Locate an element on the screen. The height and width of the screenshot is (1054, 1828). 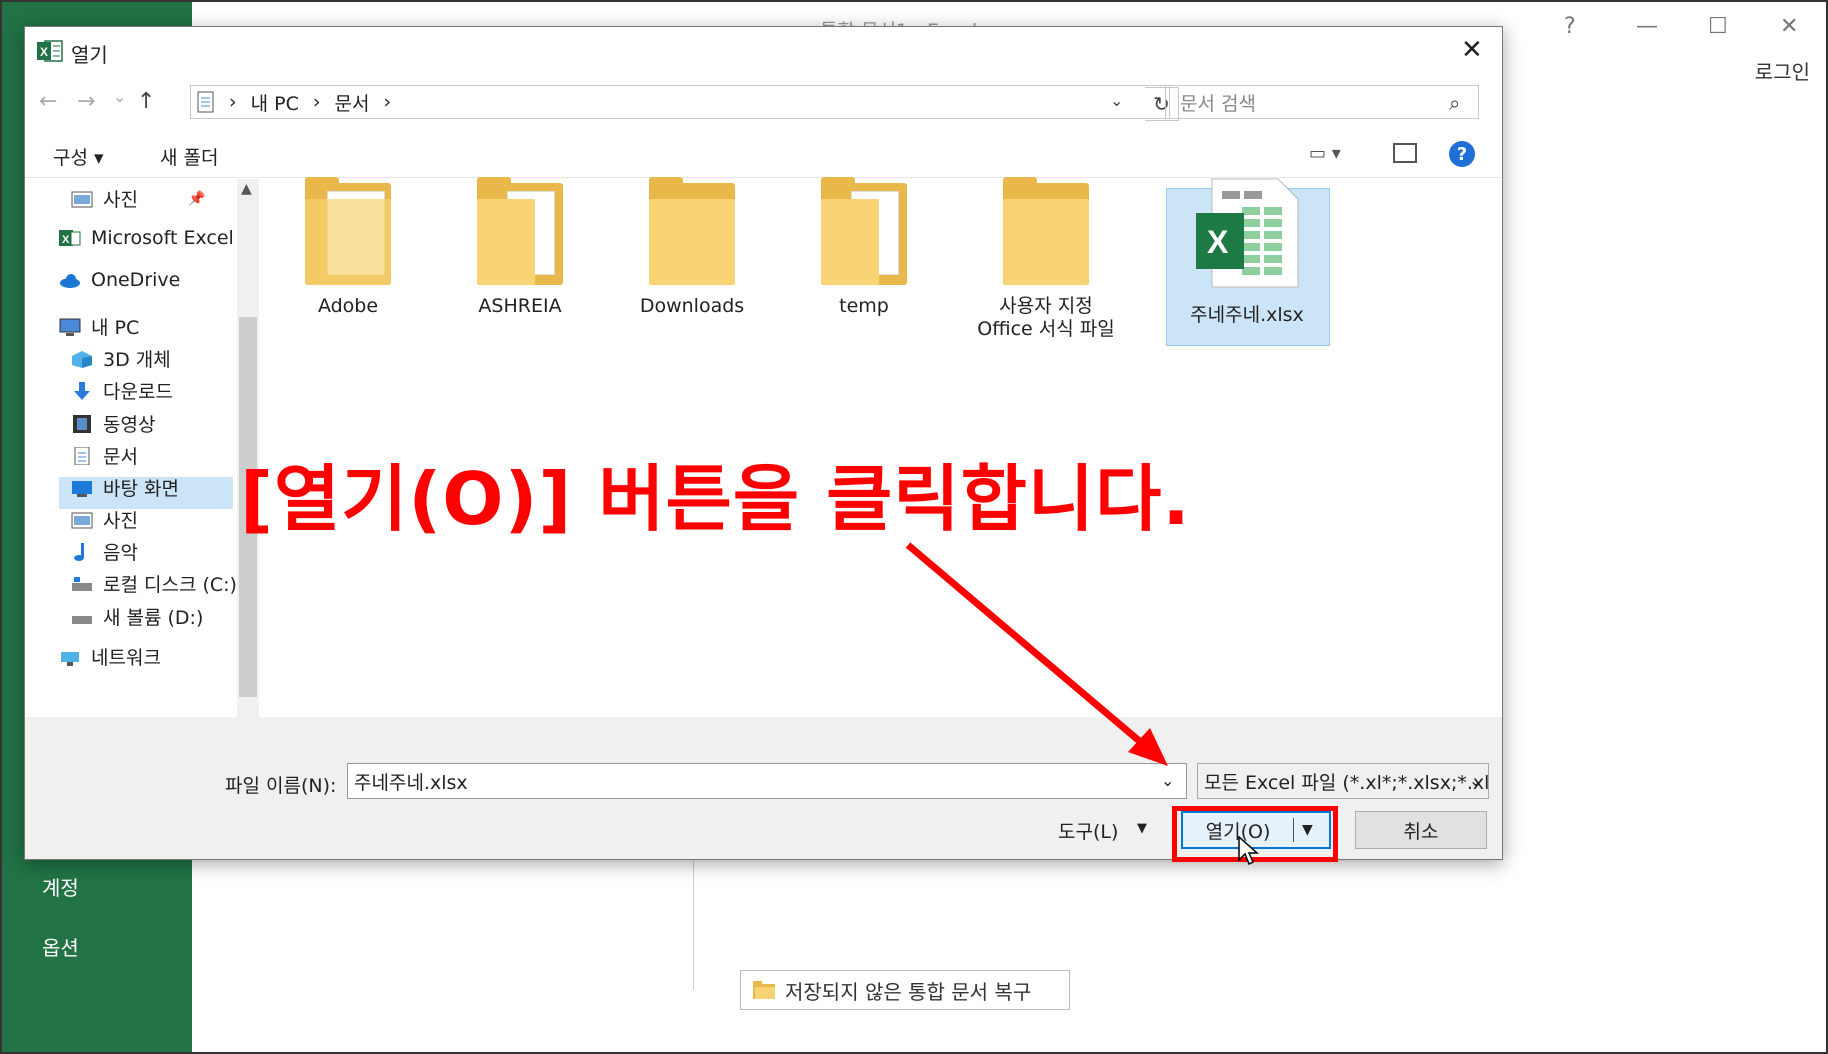
file-name: Adobe is located at coordinates (348, 306).